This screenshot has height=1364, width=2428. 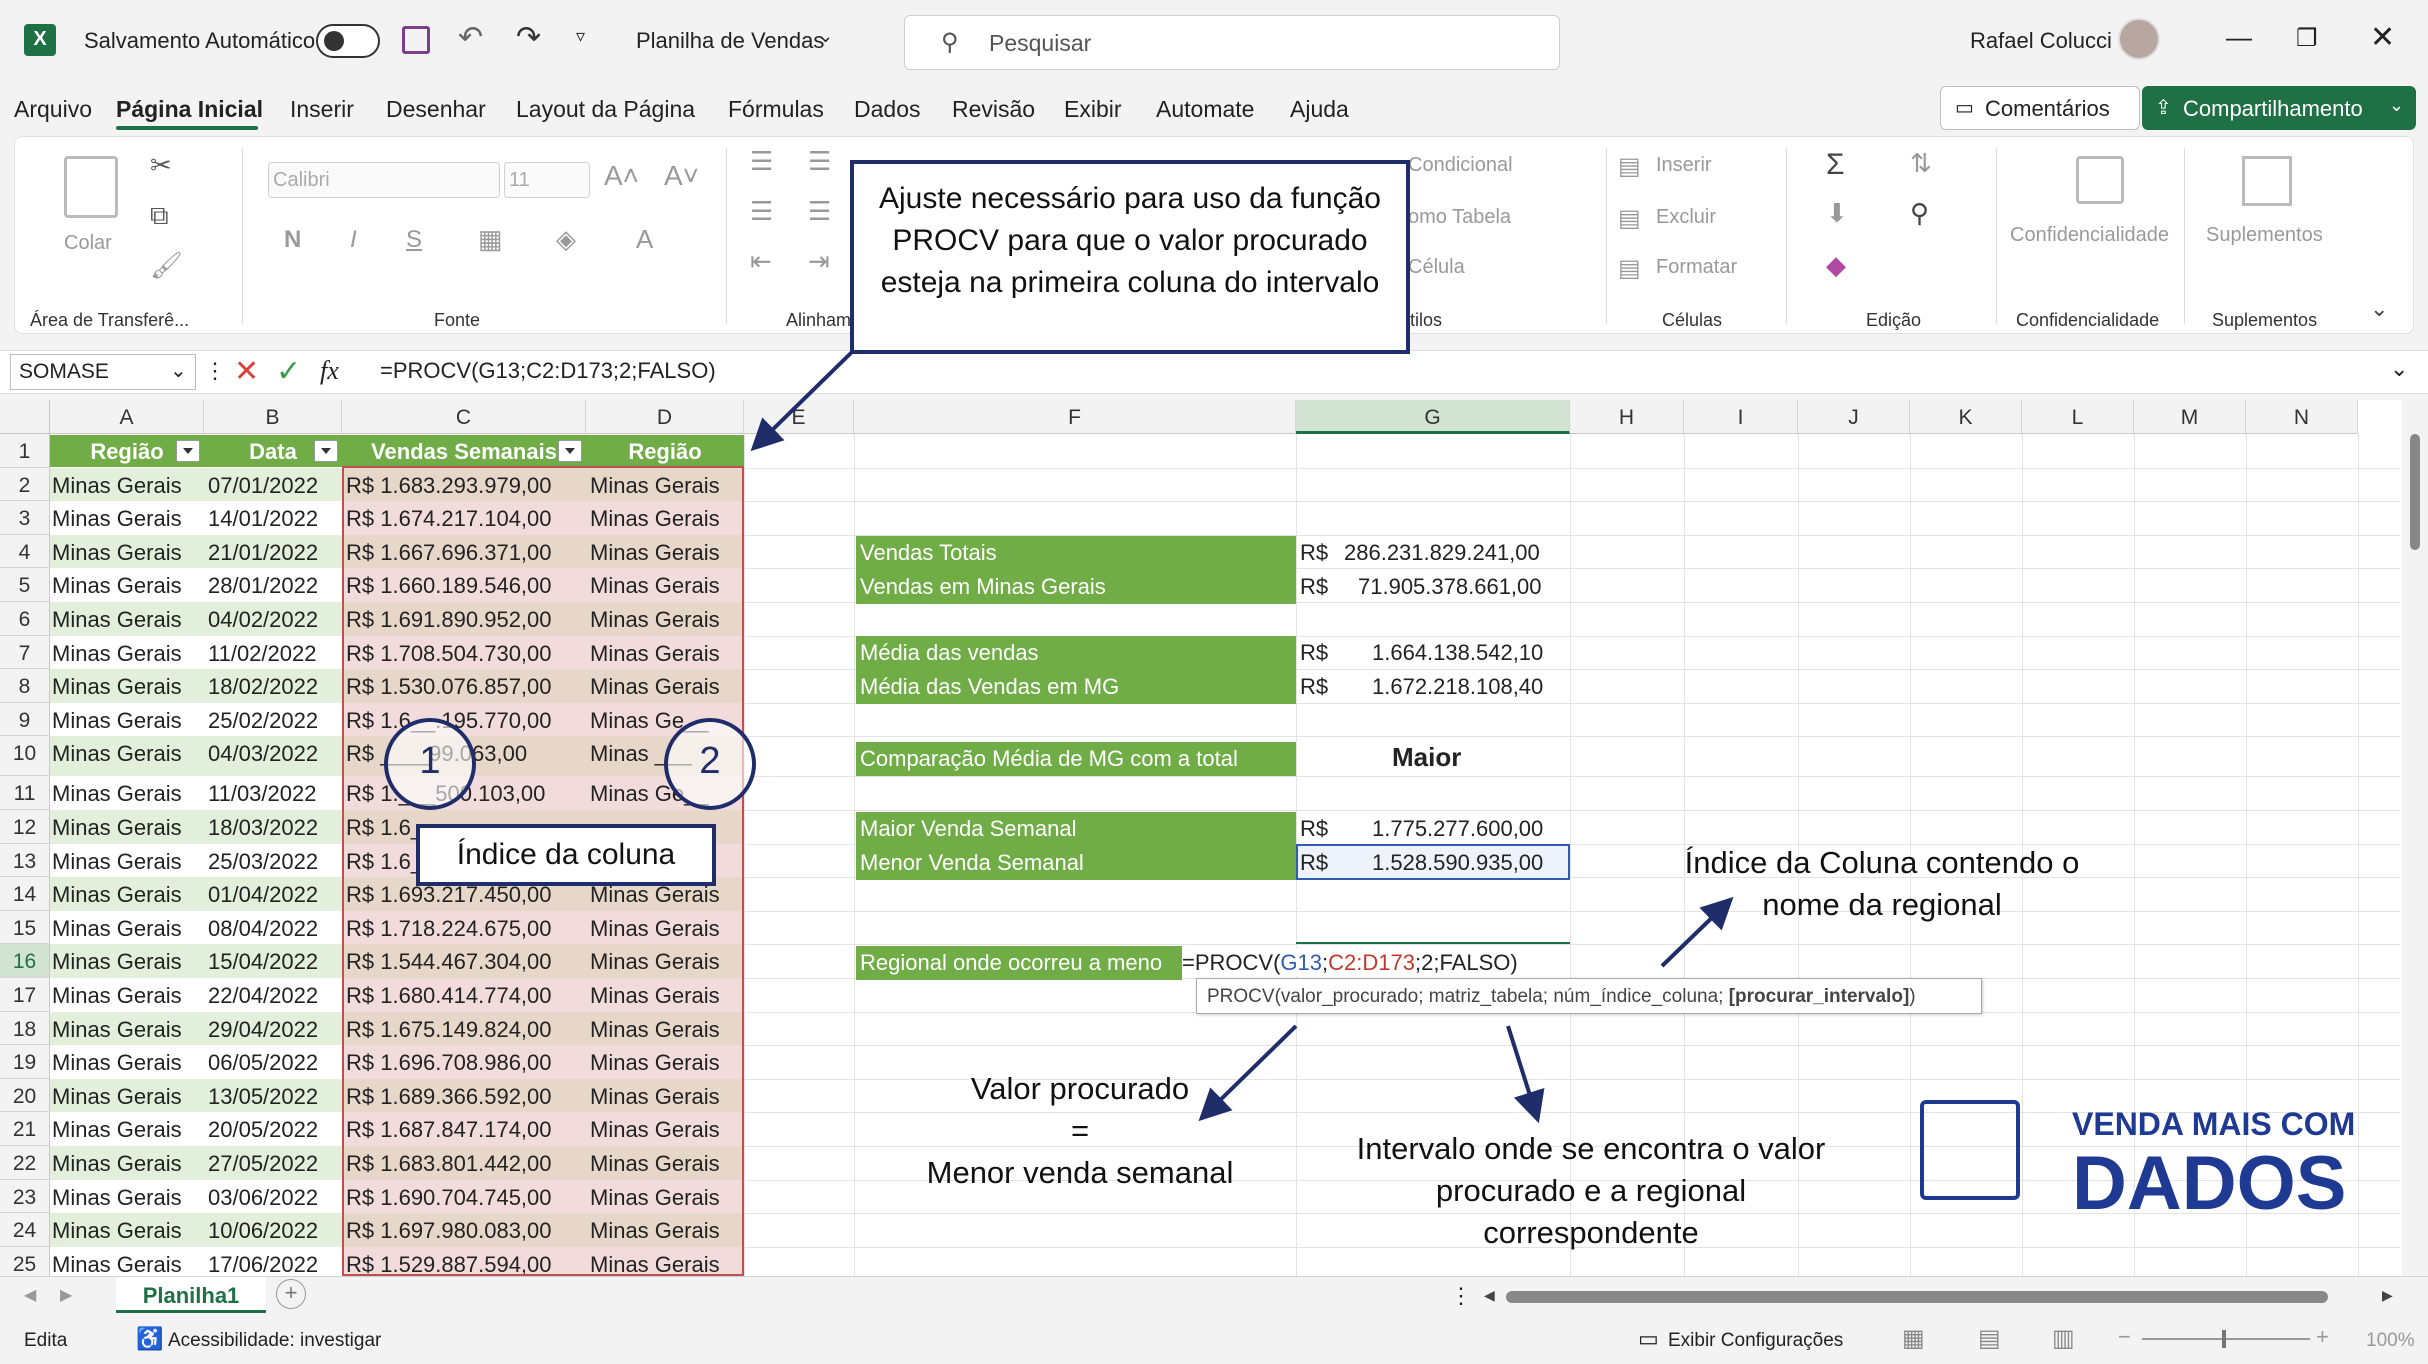 What do you see at coordinates (2415, 492) in the screenshot?
I see `vertical-scroll-thumb` at bounding box center [2415, 492].